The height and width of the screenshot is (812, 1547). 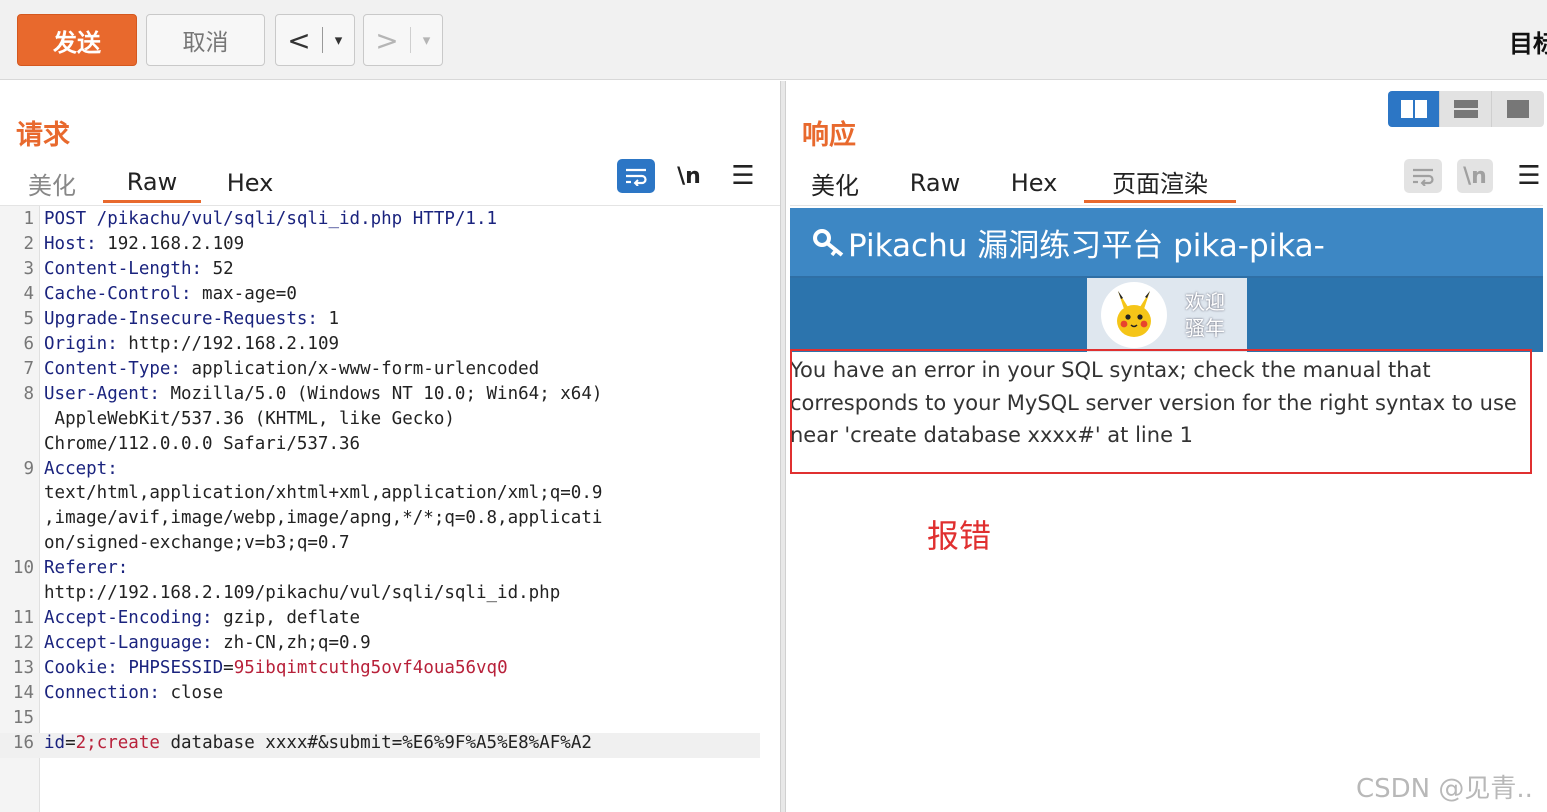 What do you see at coordinates (249, 418) in the screenshot?
I see `header-value: AppleWebKit/537.36 (KHTML, like Gecko)` at bounding box center [249, 418].